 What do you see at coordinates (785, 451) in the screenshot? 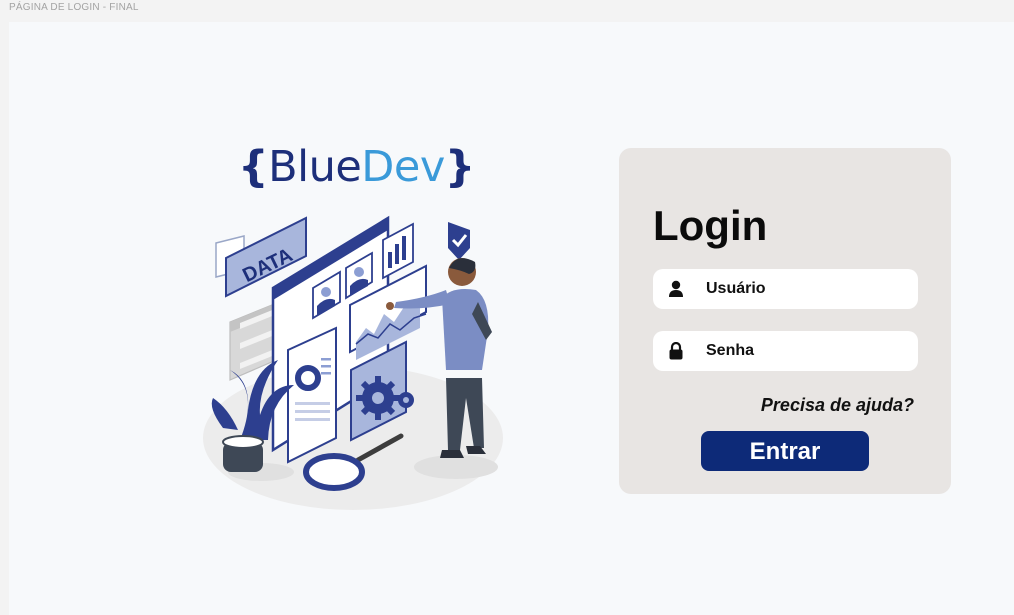
I see `submit-button: Entrar` at bounding box center [785, 451].